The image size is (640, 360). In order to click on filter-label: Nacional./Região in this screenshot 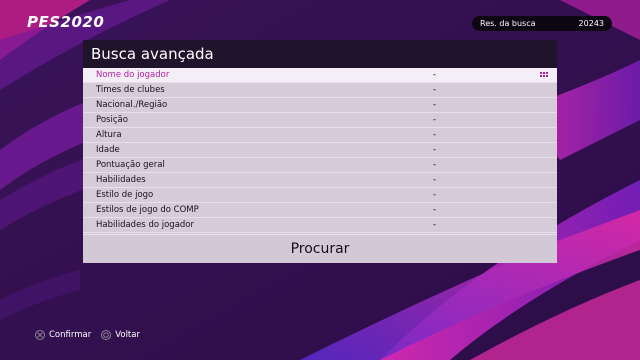, I will do `click(132, 105)`.